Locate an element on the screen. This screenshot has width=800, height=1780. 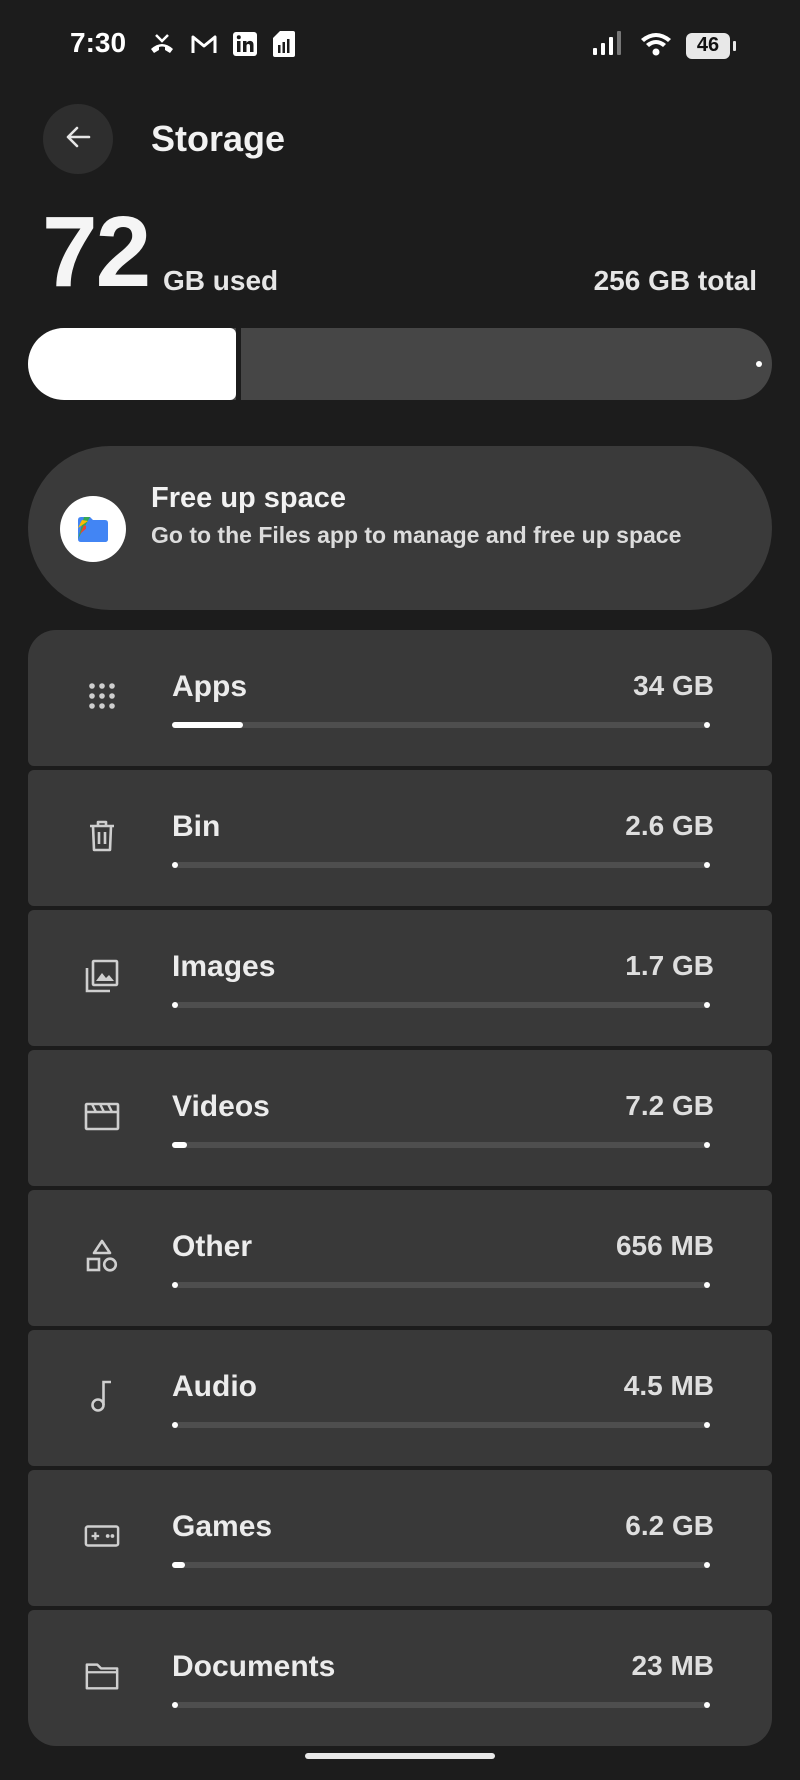
used-storage-label: GB used is located at coordinates (221, 280).